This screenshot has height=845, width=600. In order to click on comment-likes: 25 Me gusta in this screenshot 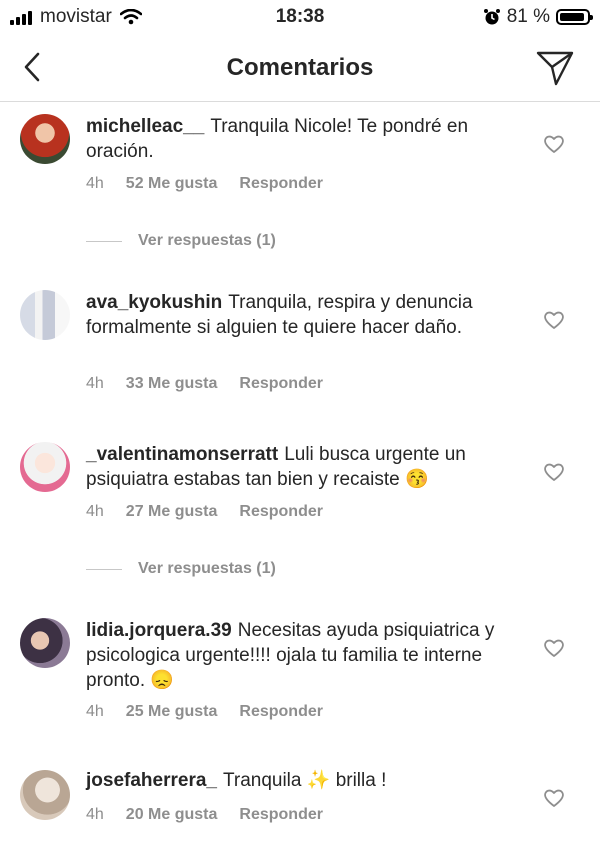, I will do `click(172, 712)`.